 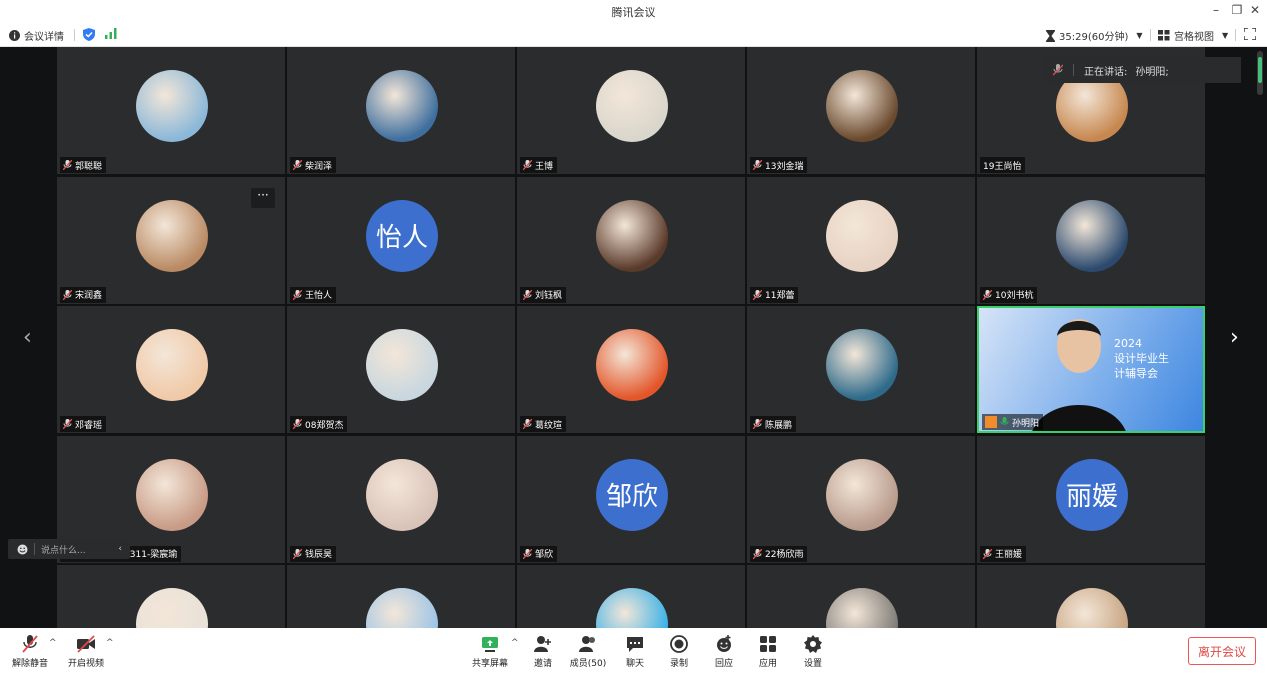 What do you see at coordinates (85, 664) in the screenshot?
I see `start-video-label: 开启视频` at bounding box center [85, 664].